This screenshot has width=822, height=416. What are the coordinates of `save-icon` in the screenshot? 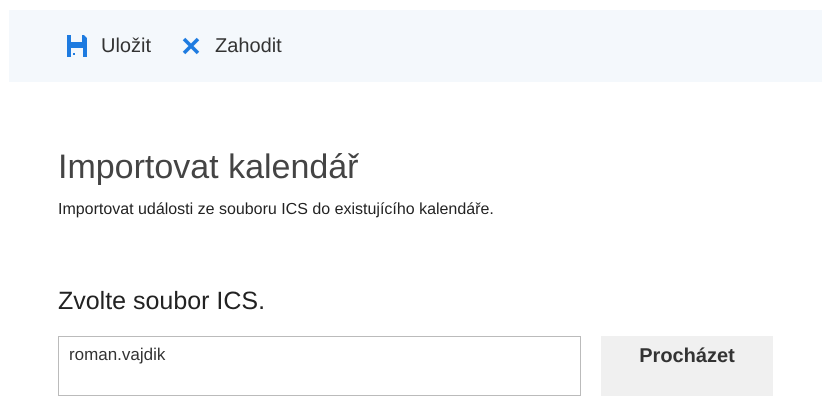 It's located at (77, 46).